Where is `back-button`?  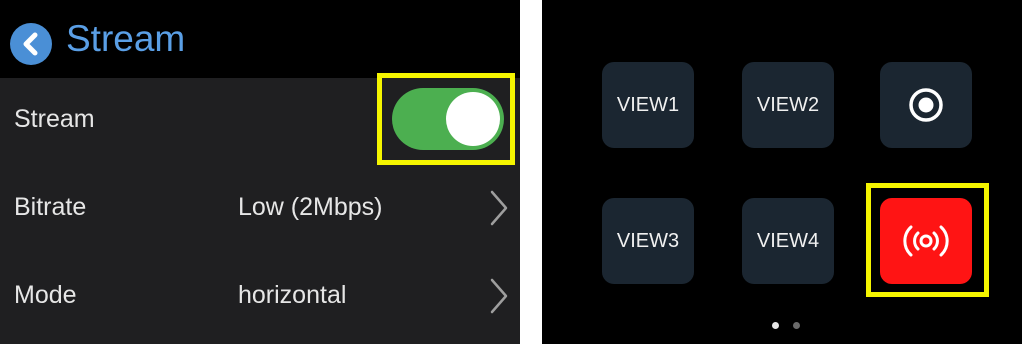 back-button is located at coordinates (31, 44).